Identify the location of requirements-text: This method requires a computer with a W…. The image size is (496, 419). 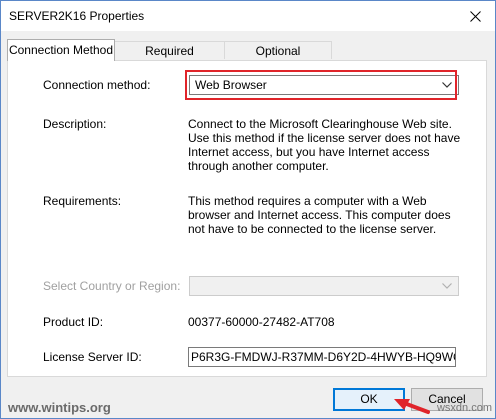
(319, 215).